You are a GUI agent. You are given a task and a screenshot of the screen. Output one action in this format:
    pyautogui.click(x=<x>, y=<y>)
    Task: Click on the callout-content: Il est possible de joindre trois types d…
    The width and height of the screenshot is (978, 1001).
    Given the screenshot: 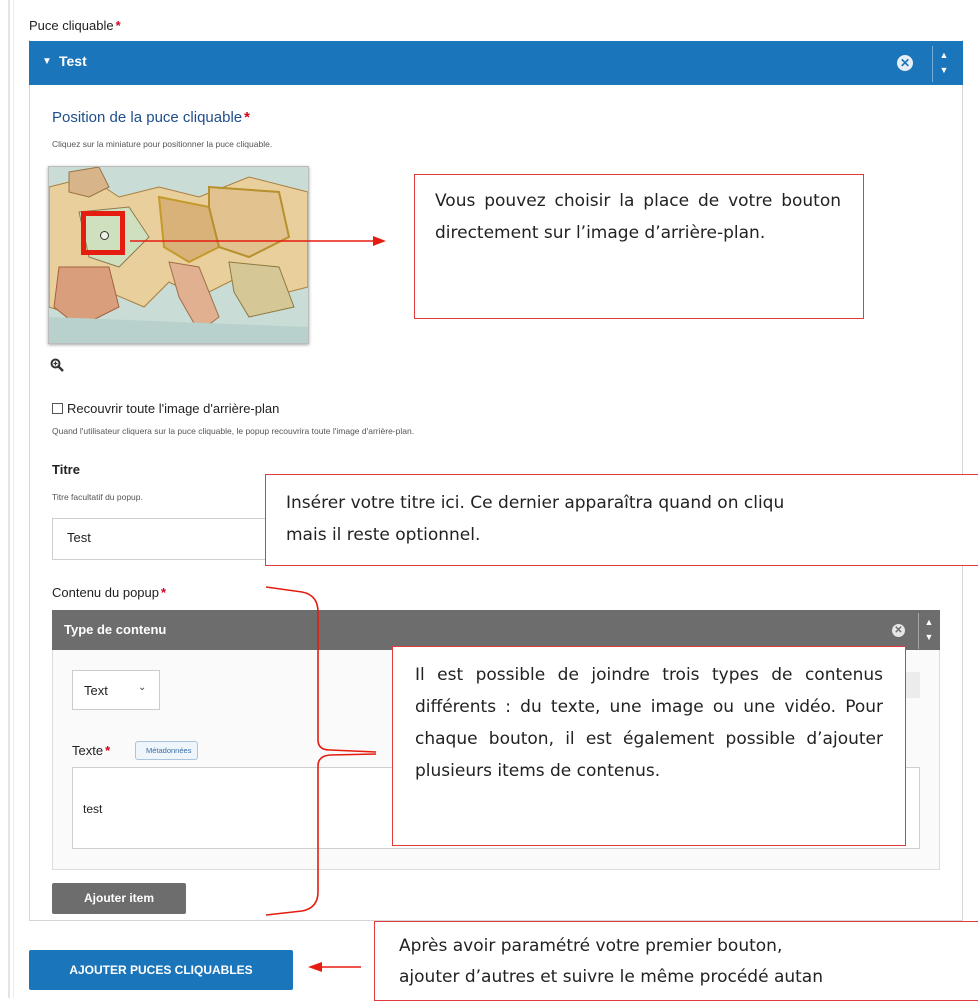 What is the action you would take?
    pyautogui.click(x=649, y=746)
    